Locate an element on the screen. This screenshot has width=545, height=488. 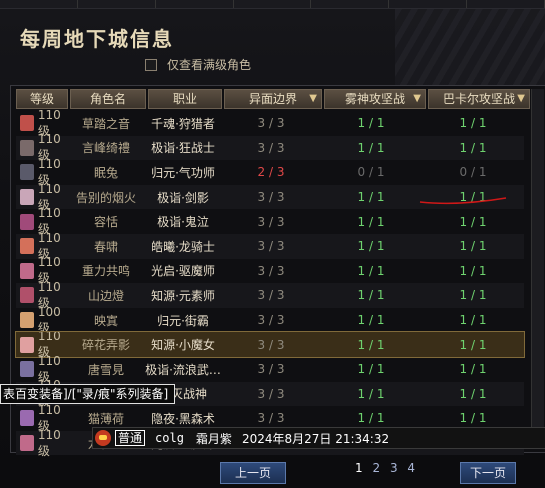
character-job: 归元·街霸 is located at coordinates (183, 320).